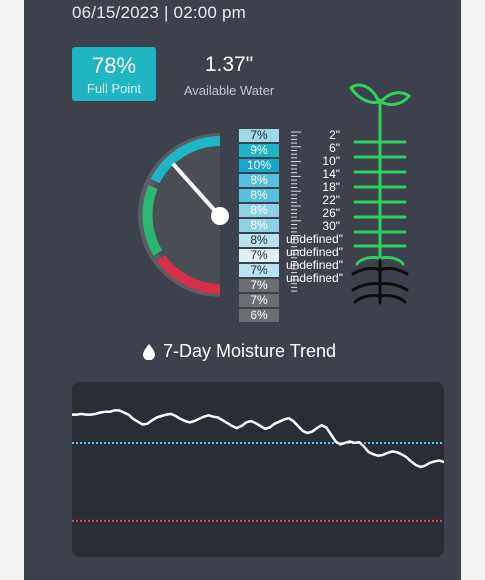 The width and height of the screenshot is (485, 580). Describe the element at coordinates (313, 291) in the screenshot. I see `depth-label` at that location.